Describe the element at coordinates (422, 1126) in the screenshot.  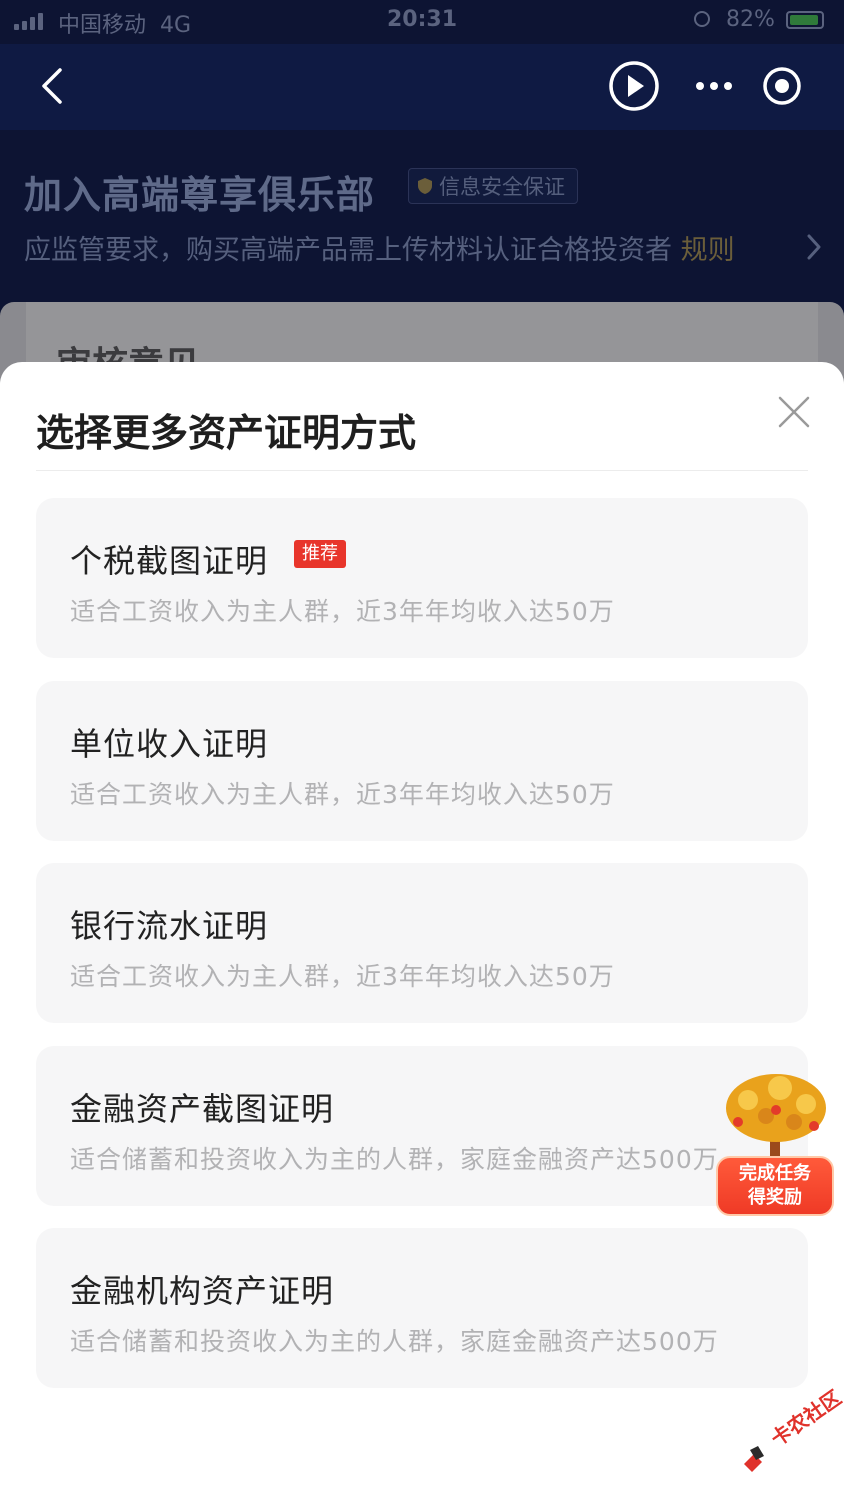
I see `option-financial-asset-screenshot: 金融资产截图证明 适合储蓄和投资收入为主的人群，家庭金融资产达500万` at that location.